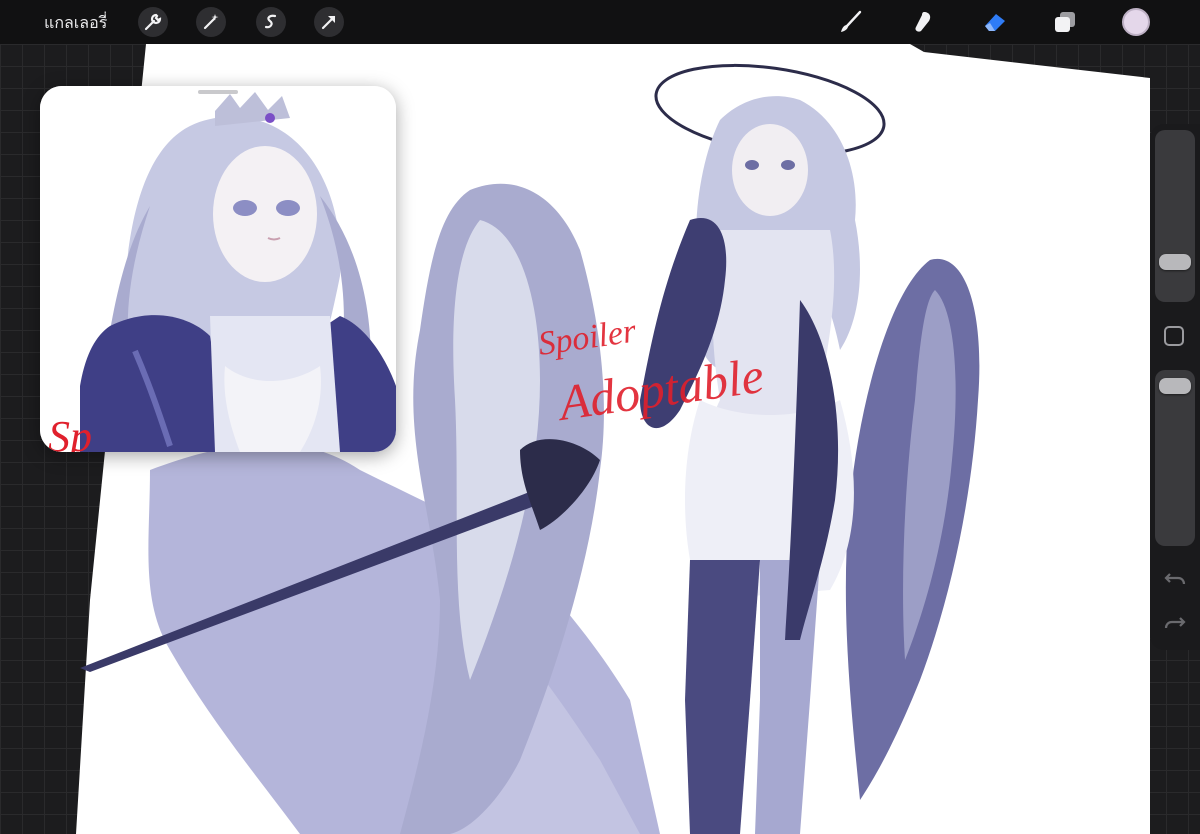 The height and width of the screenshot is (834, 1200). I want to click on layers-icon, so click(1065, 22).